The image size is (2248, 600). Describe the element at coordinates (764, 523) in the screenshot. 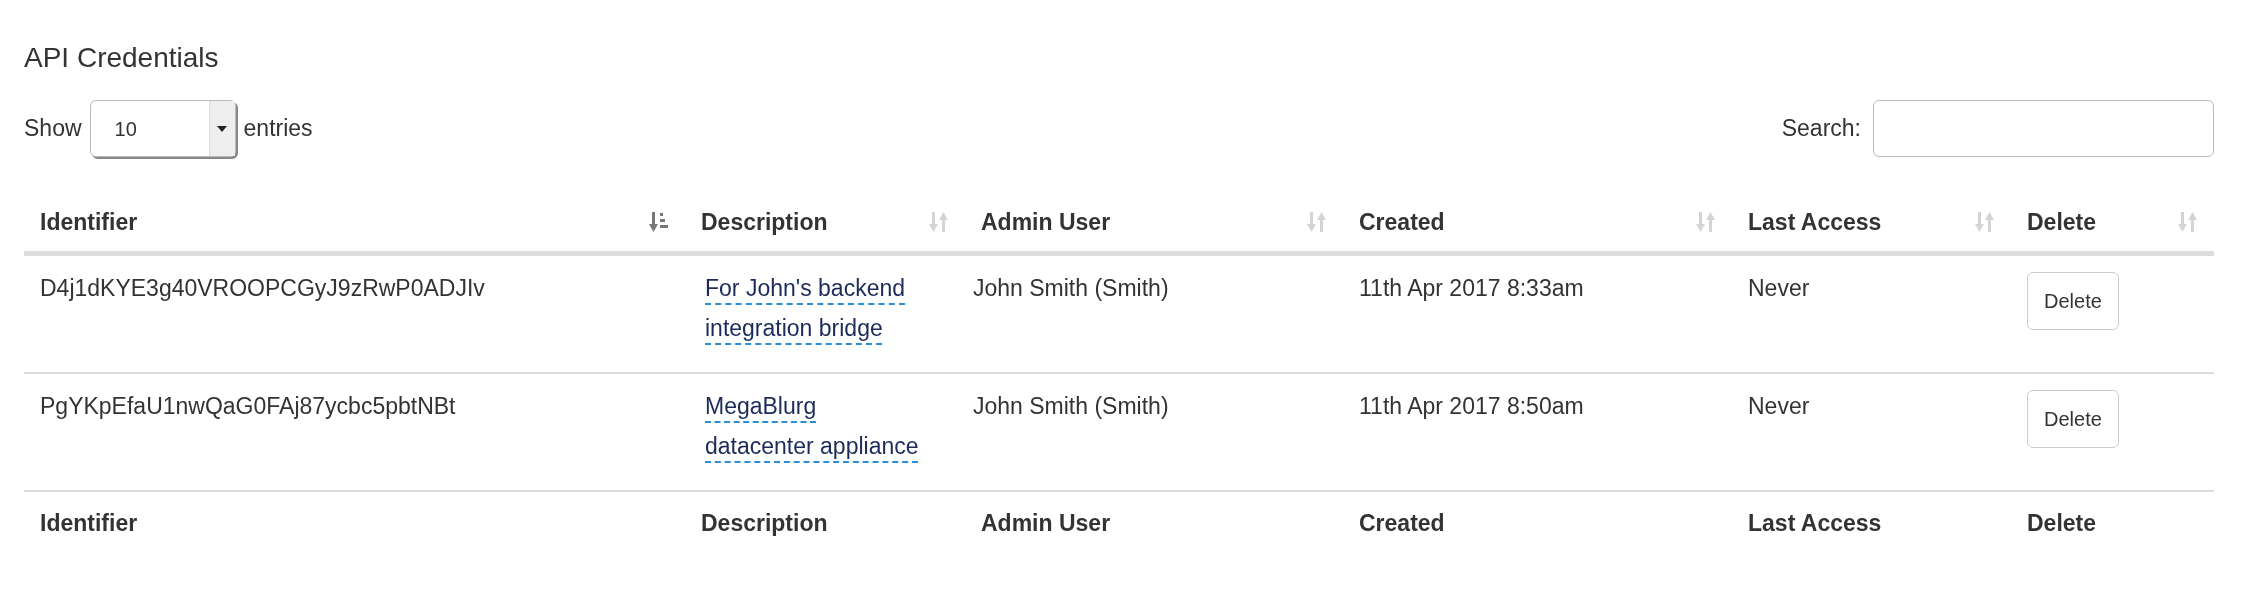

I see `column-footer: Description` at that location.